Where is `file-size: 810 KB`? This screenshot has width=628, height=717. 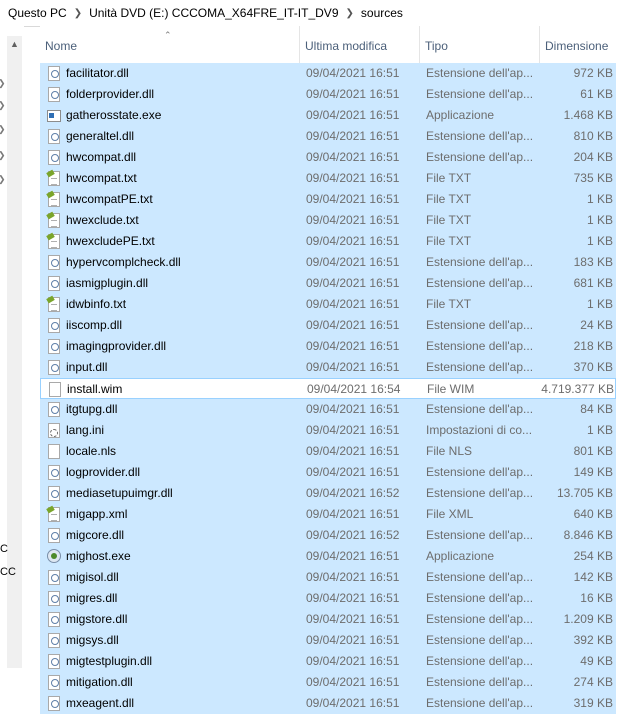 file-size: 810 KB is located at coordinates (593, 136).